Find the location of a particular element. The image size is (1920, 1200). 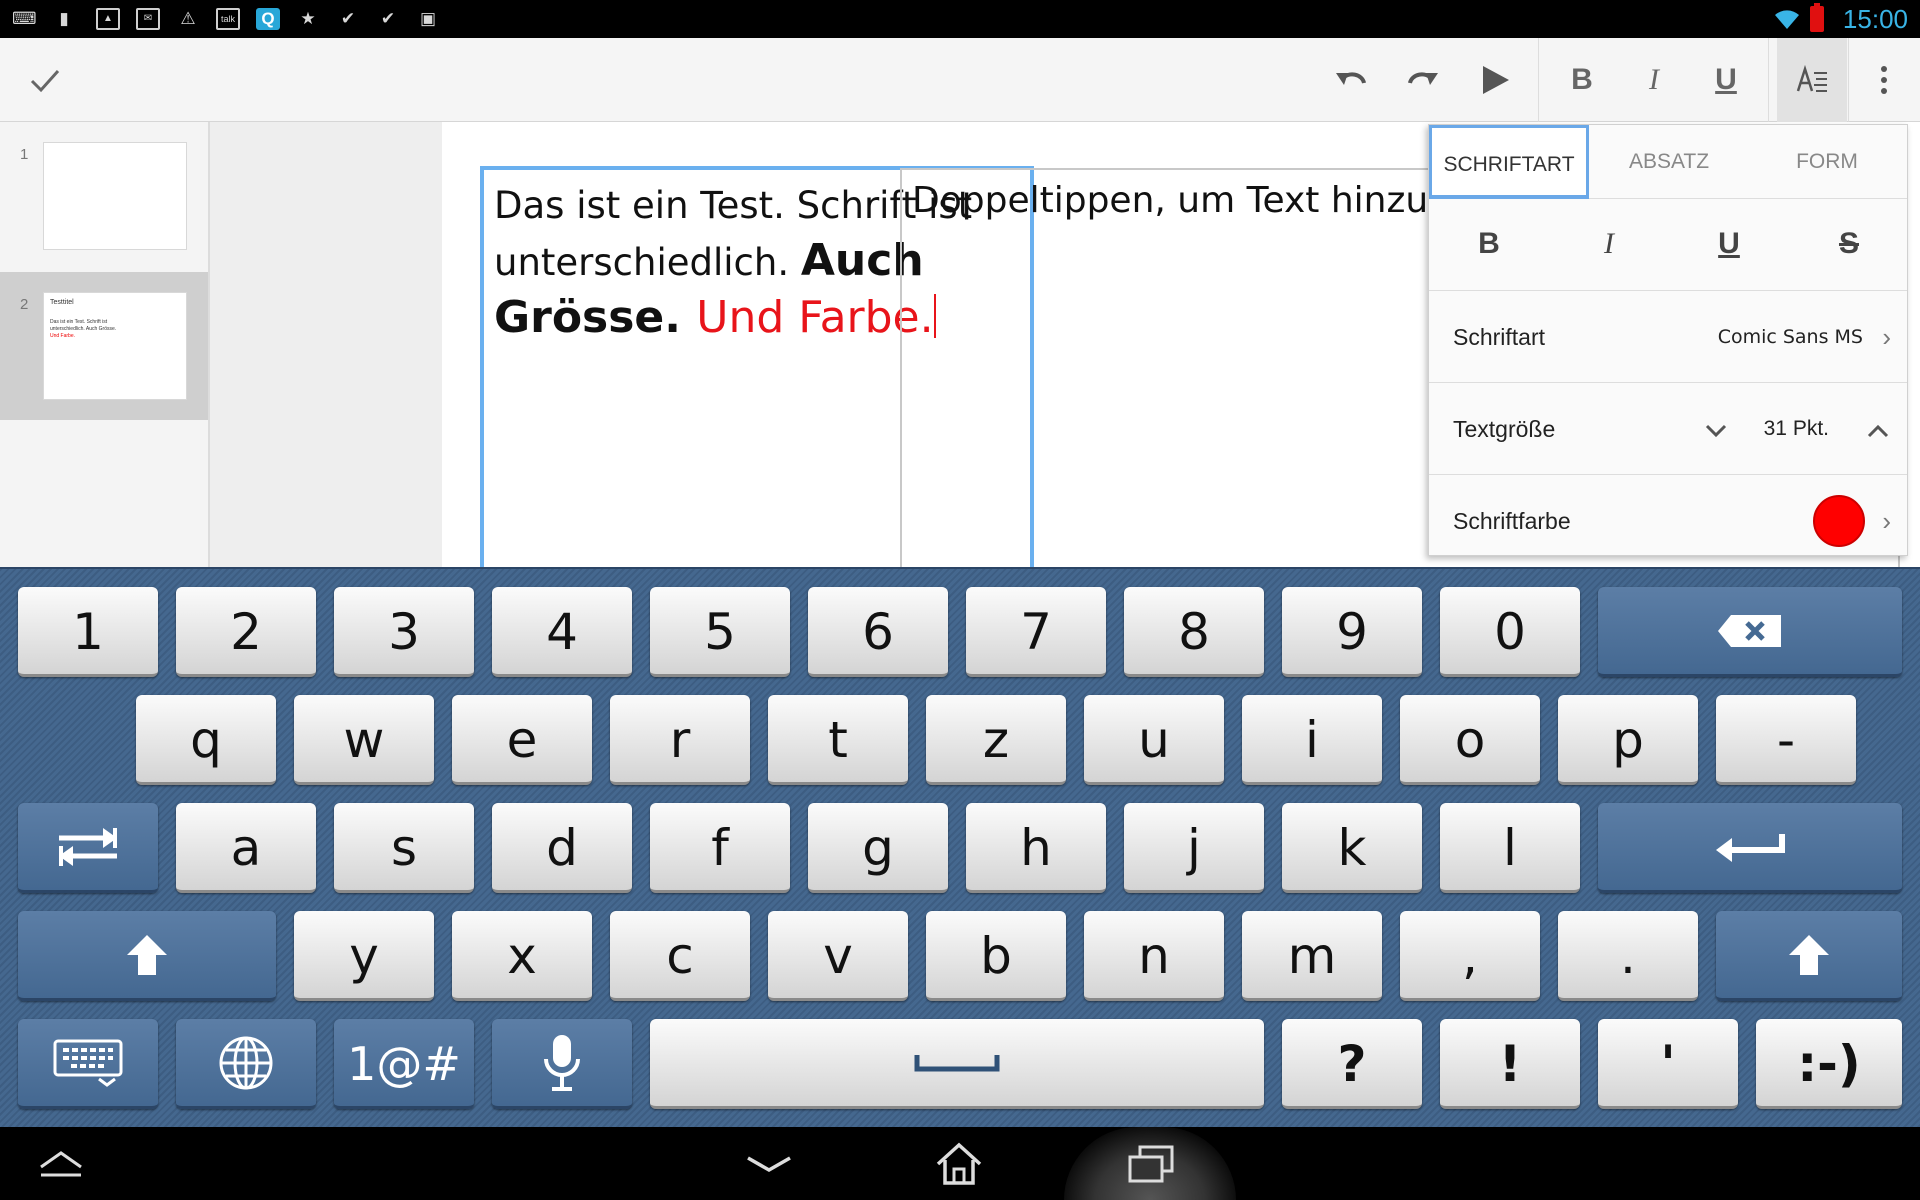

tab-schriftart: SCHRIFTART is located at coordinates (1509, 162).